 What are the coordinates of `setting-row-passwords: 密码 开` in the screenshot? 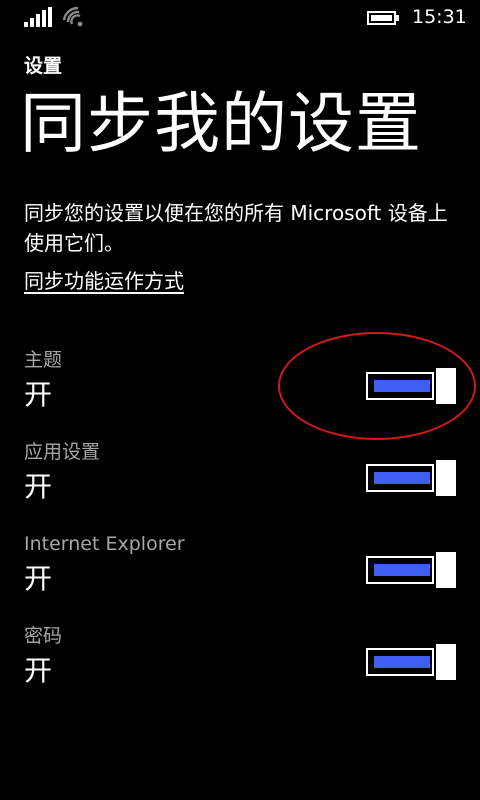 It's located at (240, 664).